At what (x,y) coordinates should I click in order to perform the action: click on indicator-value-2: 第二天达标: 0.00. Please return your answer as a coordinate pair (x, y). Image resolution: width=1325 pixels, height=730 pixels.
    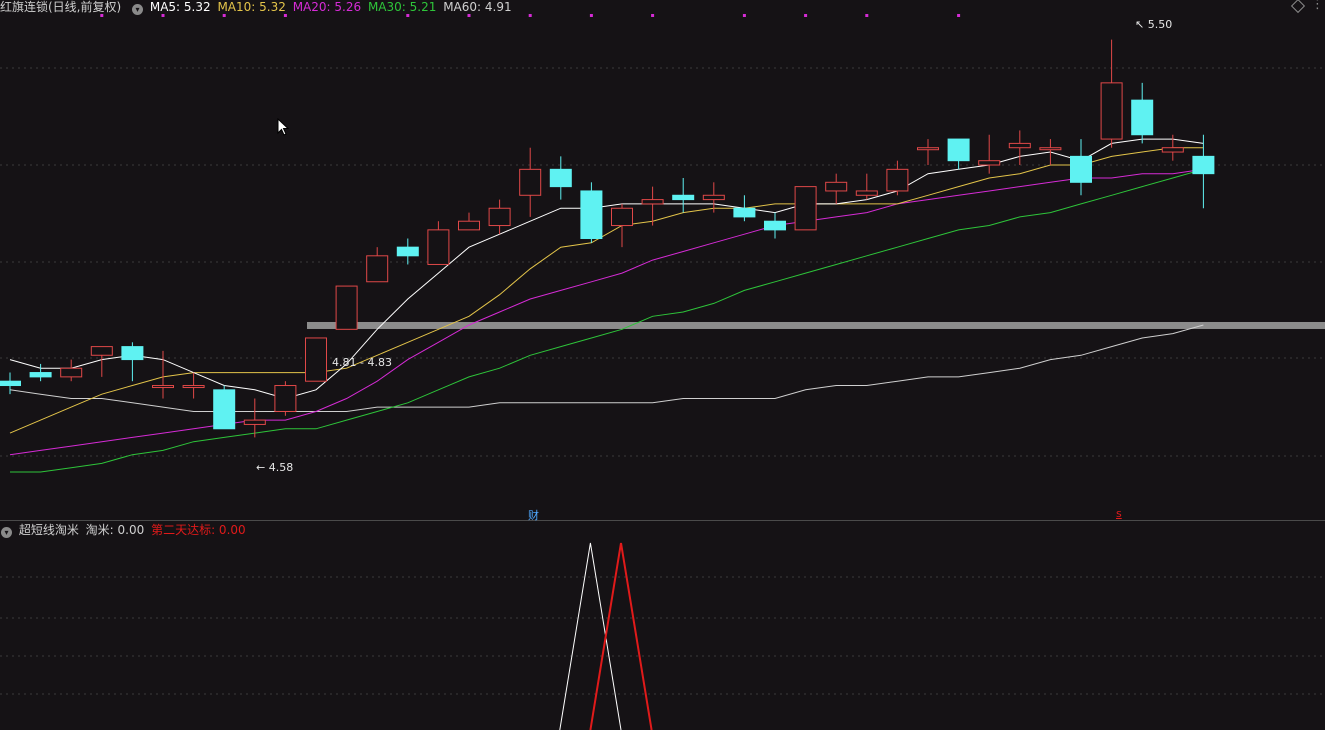
    Looking at the image, I should click on (198, 530).